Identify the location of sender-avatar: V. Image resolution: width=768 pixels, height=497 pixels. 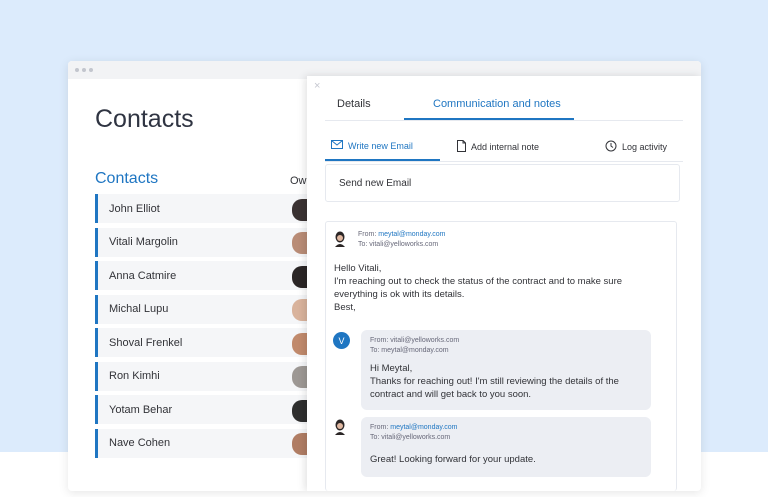
(341, 340).